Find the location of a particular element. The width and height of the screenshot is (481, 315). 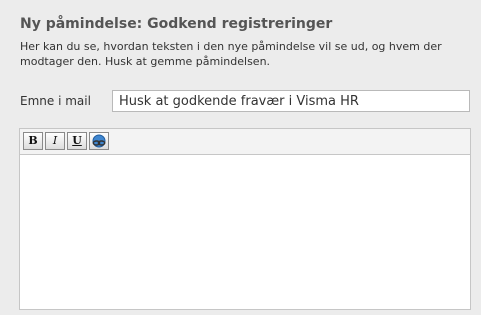

editor-toolbar: B I U is located at coordinates (245, 142).